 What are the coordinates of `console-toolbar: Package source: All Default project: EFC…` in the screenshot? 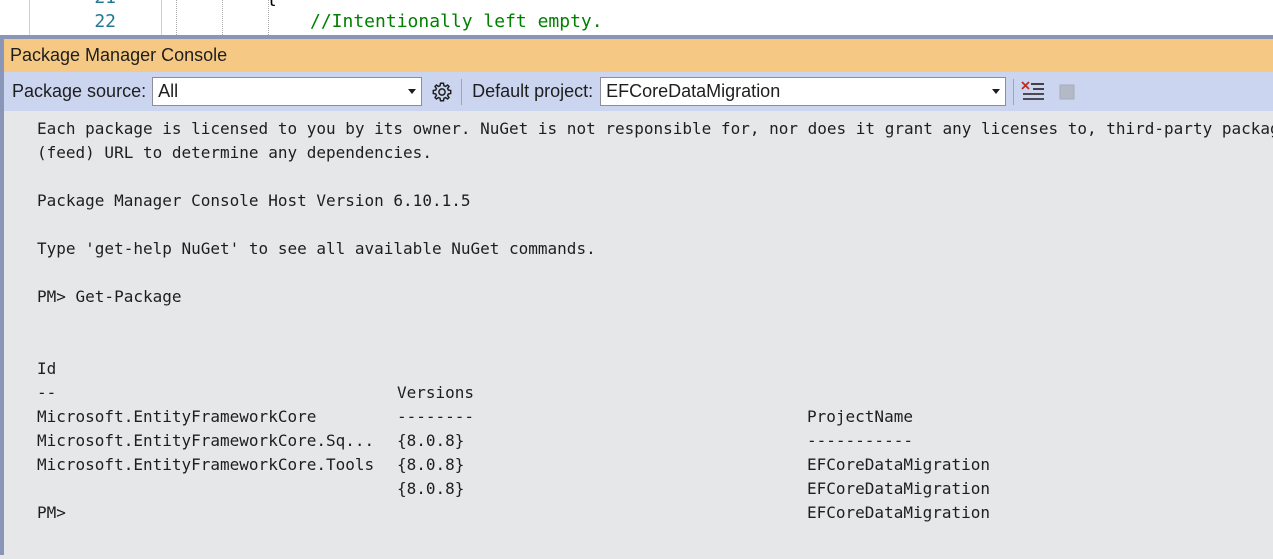 It's located at (638, 91).